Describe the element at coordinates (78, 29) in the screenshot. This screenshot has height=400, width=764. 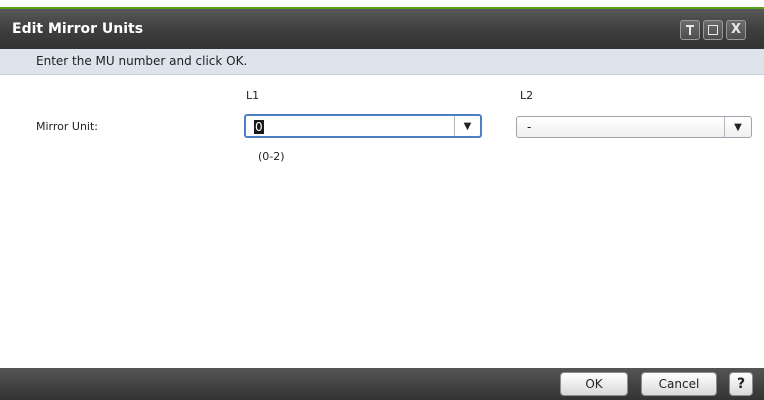
I see `dialog-title: Edit Mirror Units` at that location.